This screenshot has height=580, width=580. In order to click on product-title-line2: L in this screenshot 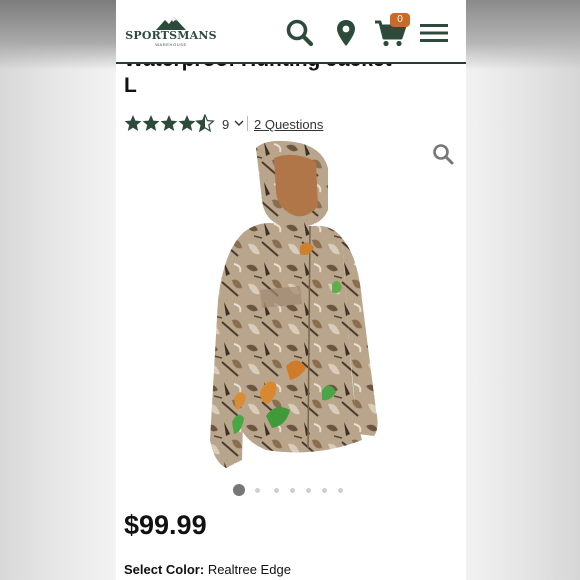, I will do `click(130, 85)`.